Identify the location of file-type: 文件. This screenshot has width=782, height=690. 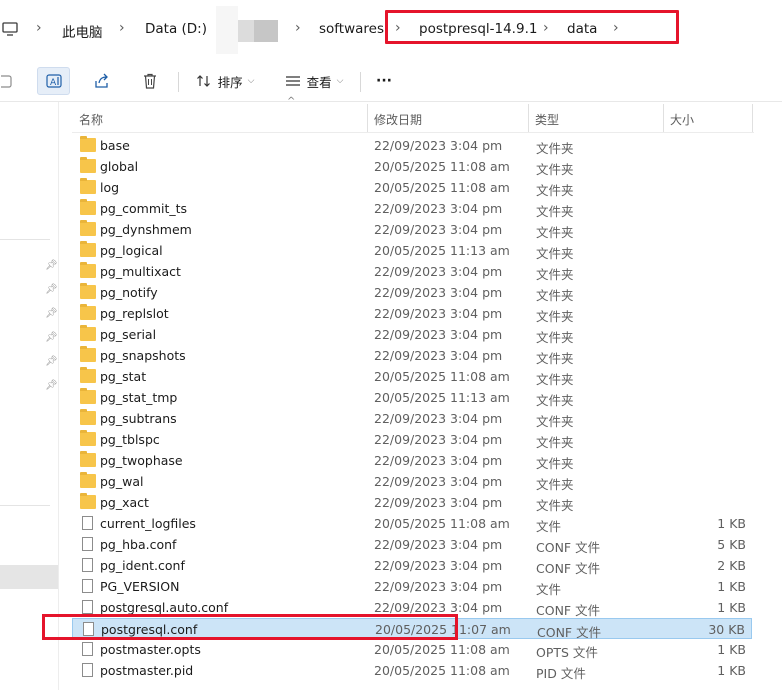
(549, 526).